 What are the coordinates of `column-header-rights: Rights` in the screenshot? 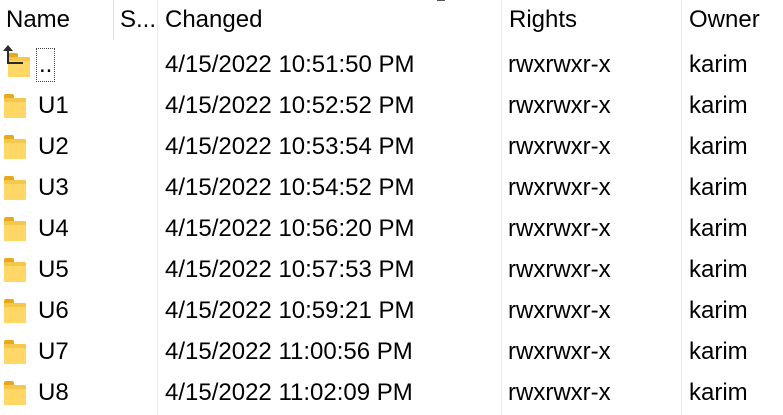 It's located at (592, 20).